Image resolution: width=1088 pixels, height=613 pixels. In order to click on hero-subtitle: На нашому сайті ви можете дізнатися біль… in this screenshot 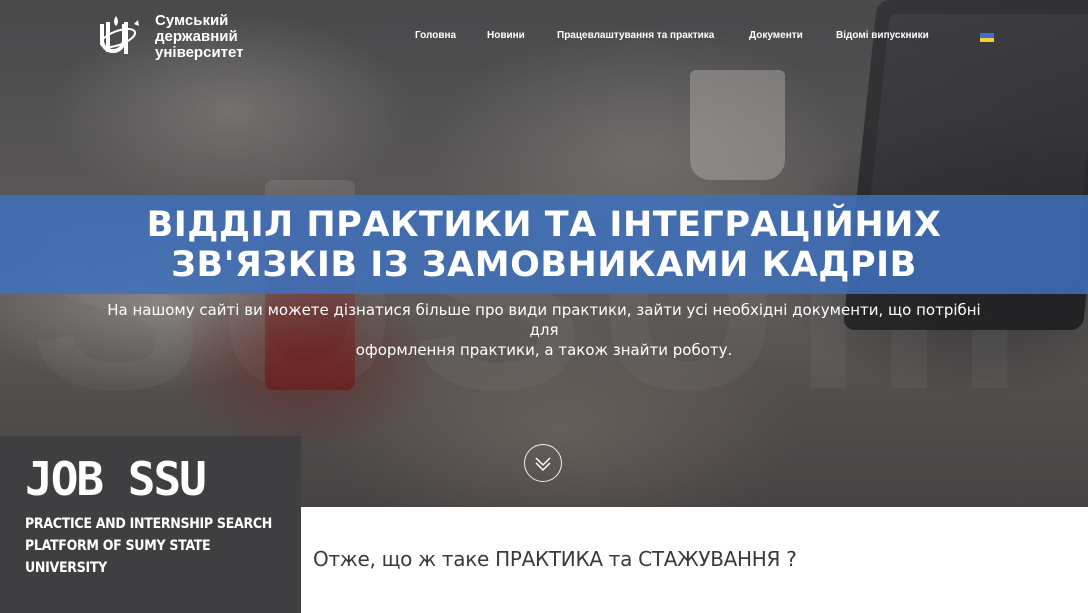, I will do `click(544, 330)`.